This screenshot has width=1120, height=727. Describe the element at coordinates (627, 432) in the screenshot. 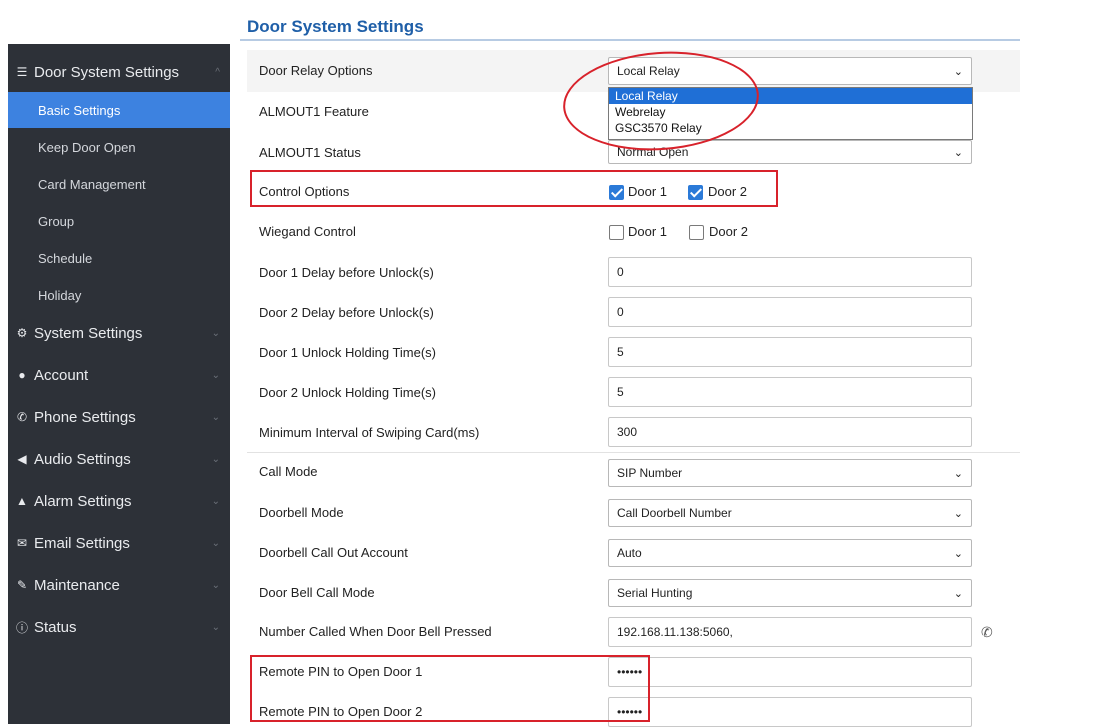

I see `min-interval-value: 300` at that location.